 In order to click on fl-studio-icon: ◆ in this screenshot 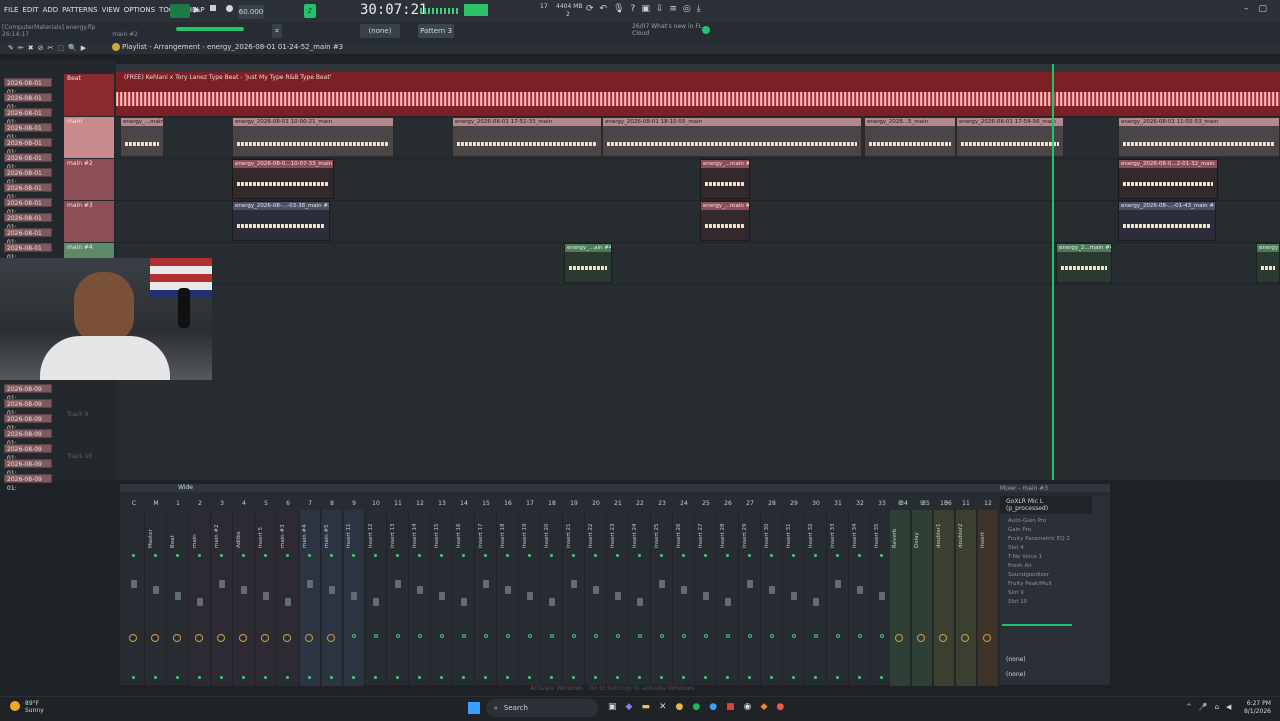, I will do `click(763, 707)`.